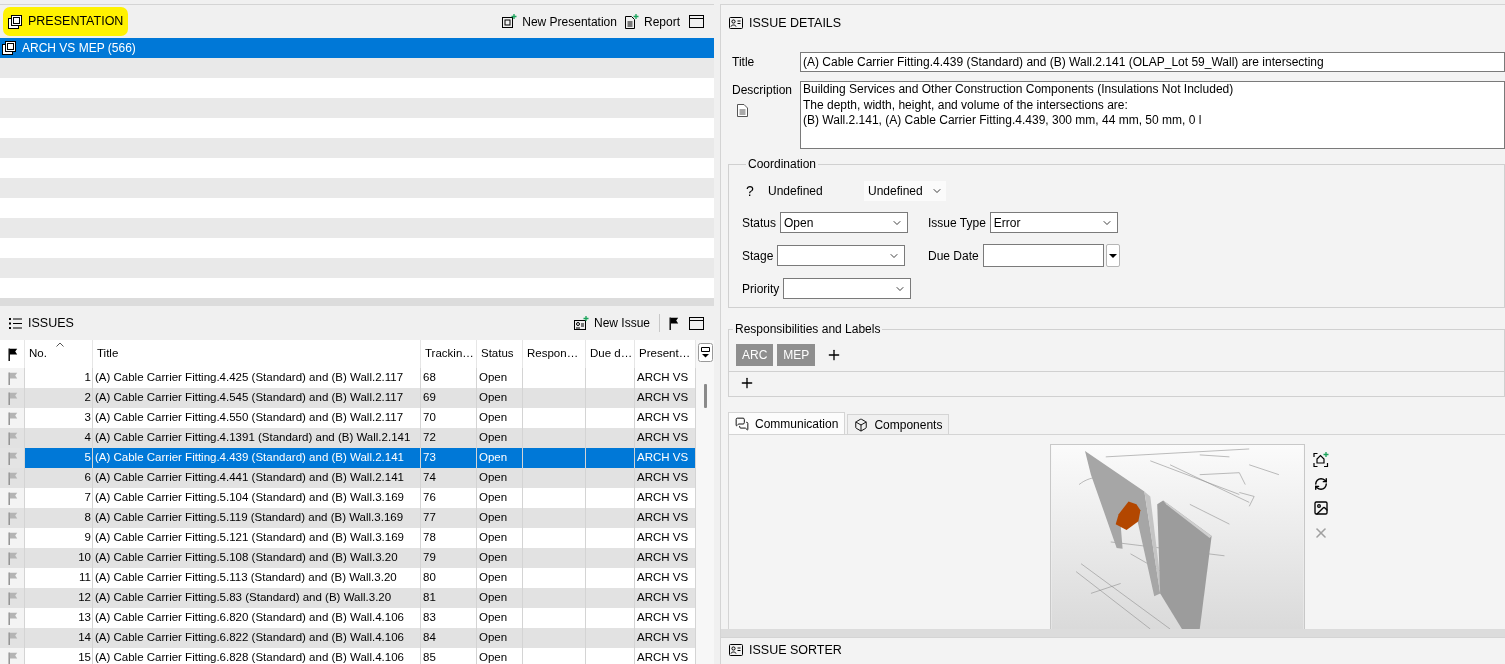 Image resolution: width=1505 pixels, height=664 pixels. Describe the element at coordinates (795, 23) in the screenshot. I see `panel-title: ISSUE DETAILS` at that location.